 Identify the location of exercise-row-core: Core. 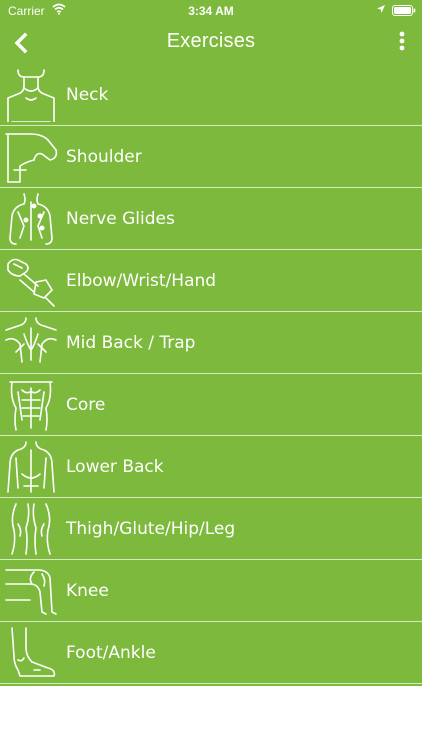
(211, 405).